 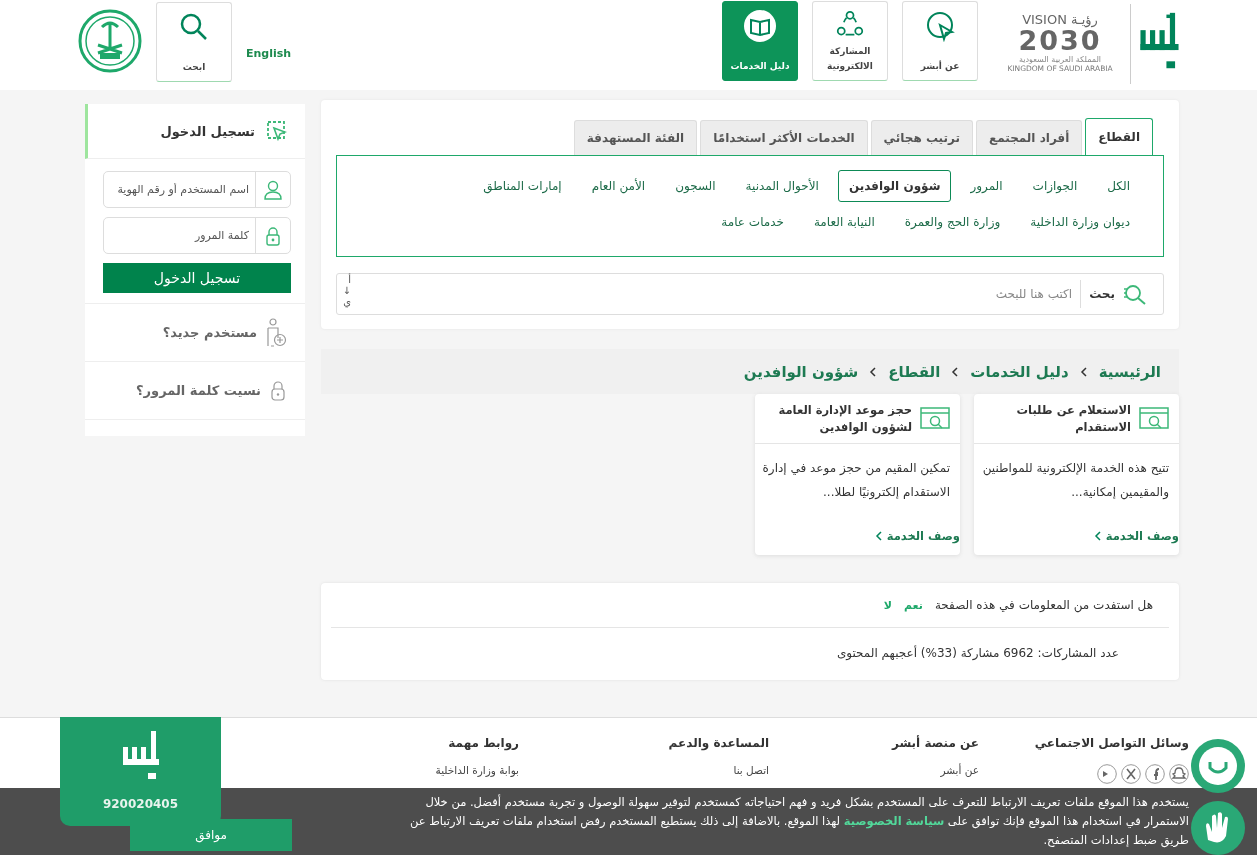 I want to click on nav-tile: المشاركة الالكترونية, so click(x=850, y=41).